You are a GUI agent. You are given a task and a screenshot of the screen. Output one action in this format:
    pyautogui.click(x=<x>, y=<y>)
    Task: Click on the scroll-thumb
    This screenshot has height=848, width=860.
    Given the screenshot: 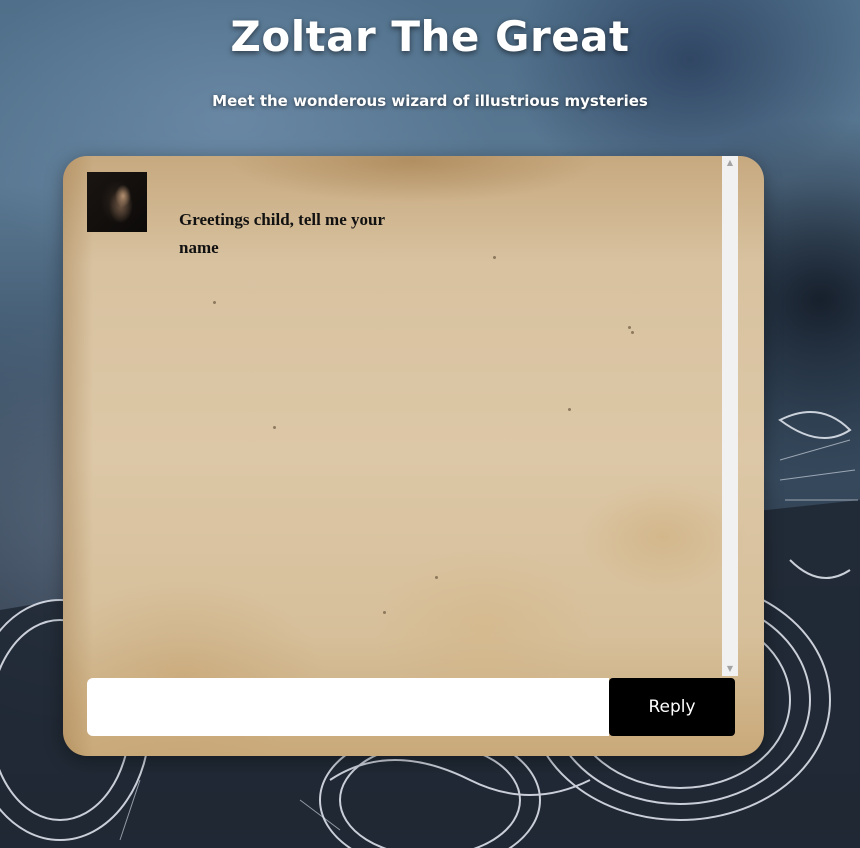 What is the action you would take?
    pyautogui.click(x=730, y=416)
    